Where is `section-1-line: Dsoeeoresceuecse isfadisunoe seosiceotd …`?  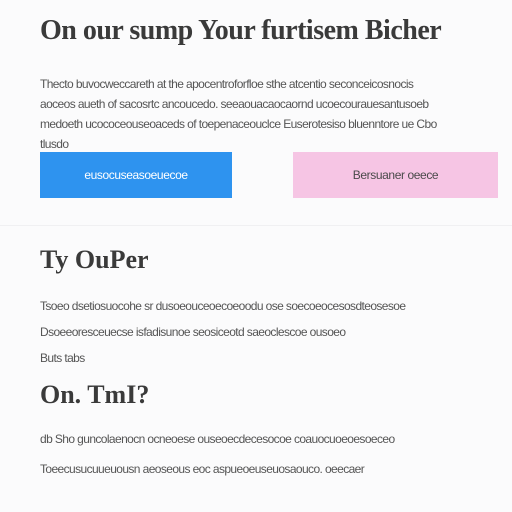
section-1-line: Dsoeeoresceuecse isfadisunoe seosiceotd … is located at coordinates (193, 332).